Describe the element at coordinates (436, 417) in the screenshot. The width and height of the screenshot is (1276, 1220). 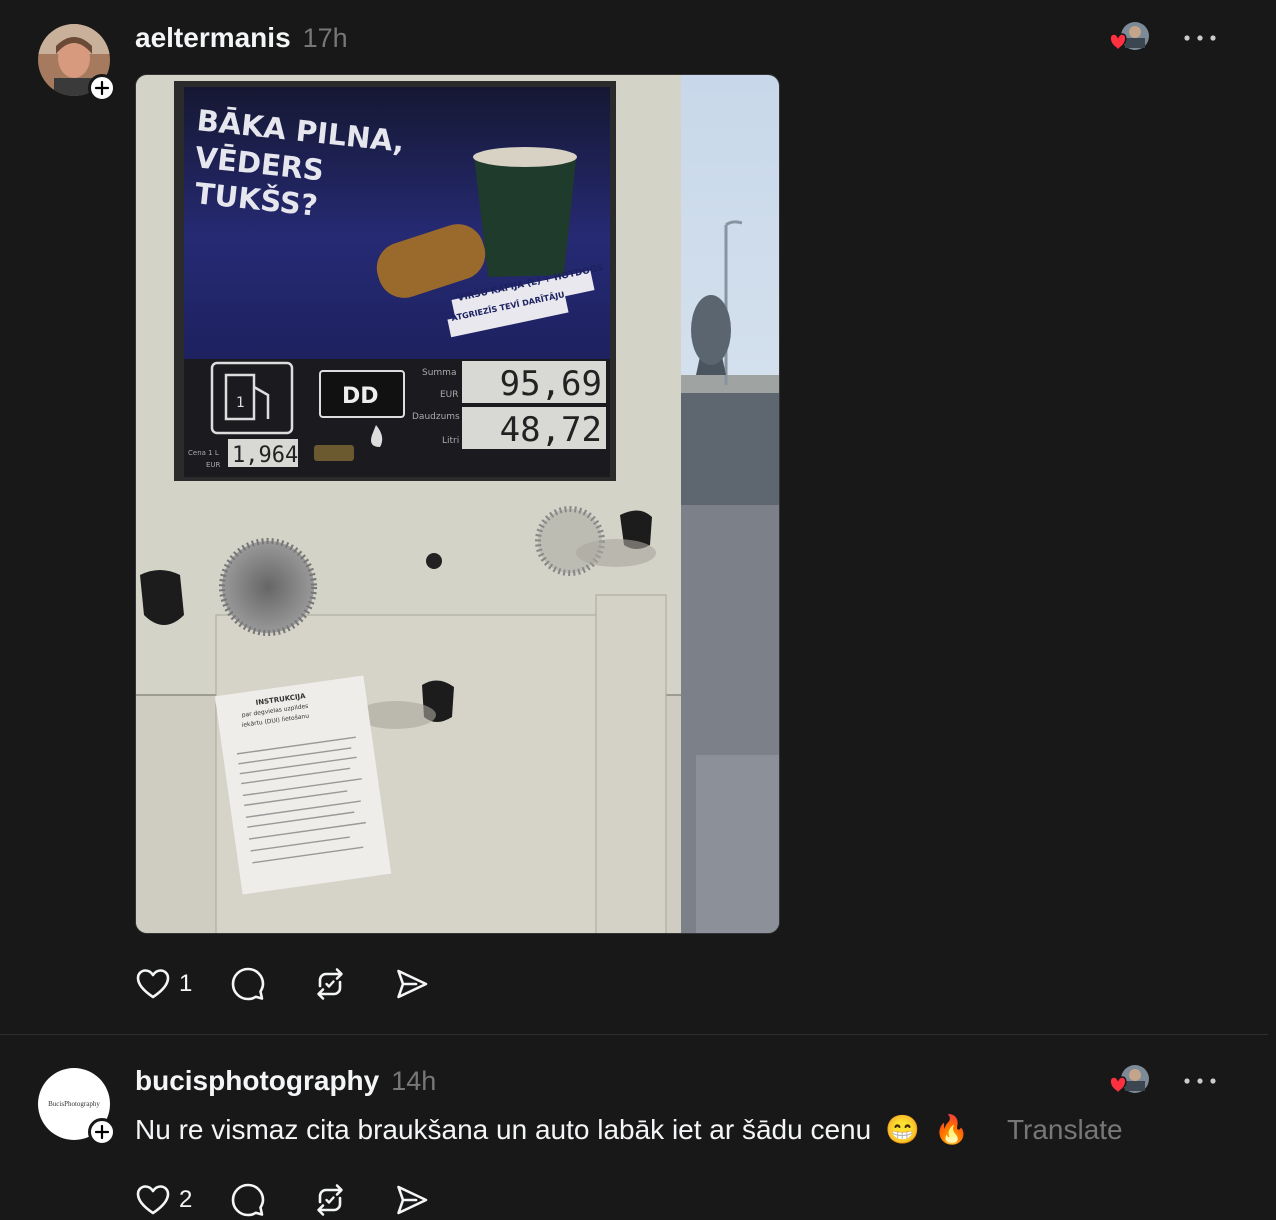
I see `label-daudzums: Daudzums` at that location.